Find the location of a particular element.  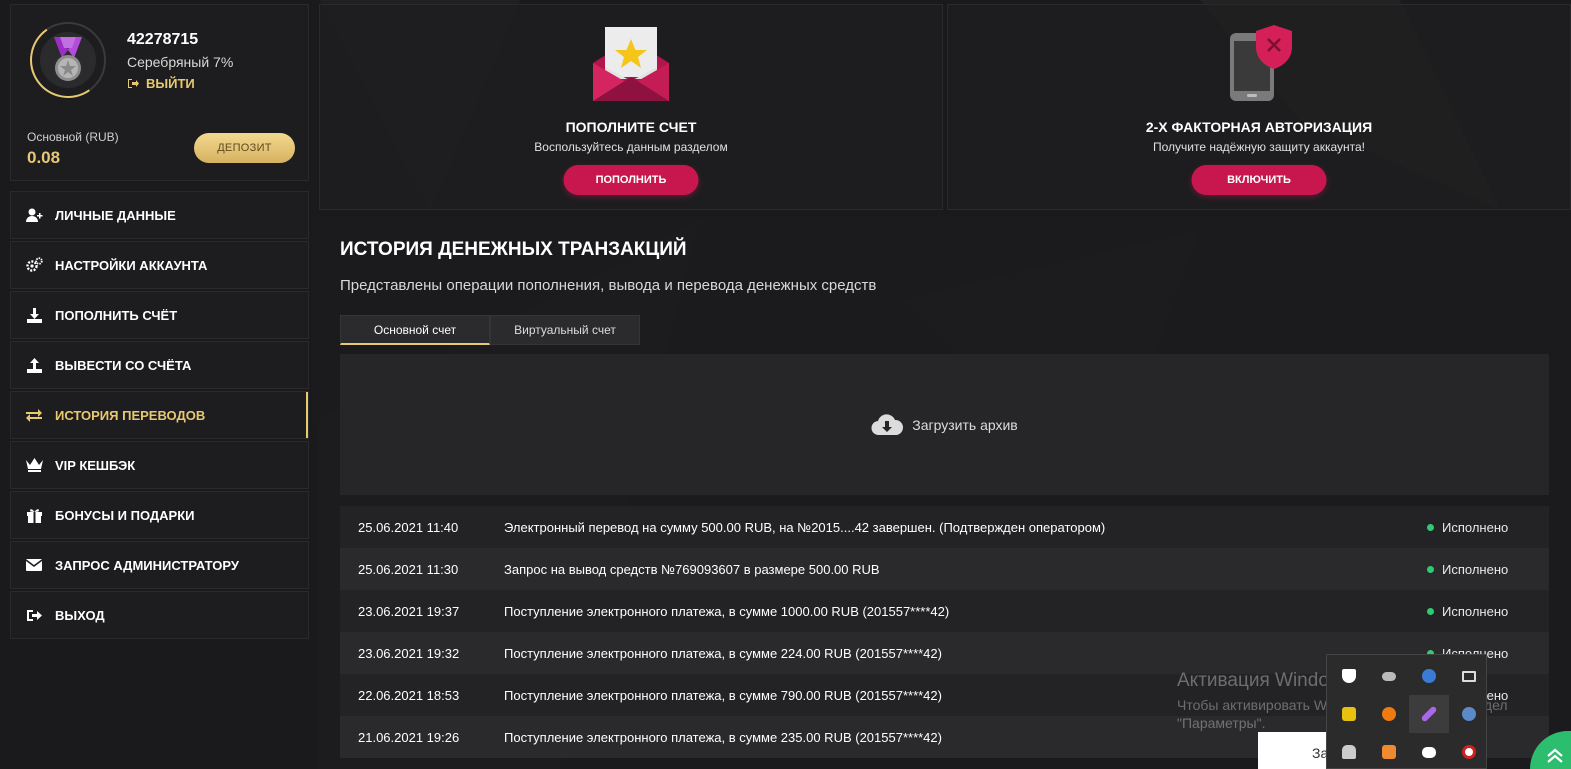

archive-label: Загрузить архив is located at coordinates (965, 424).